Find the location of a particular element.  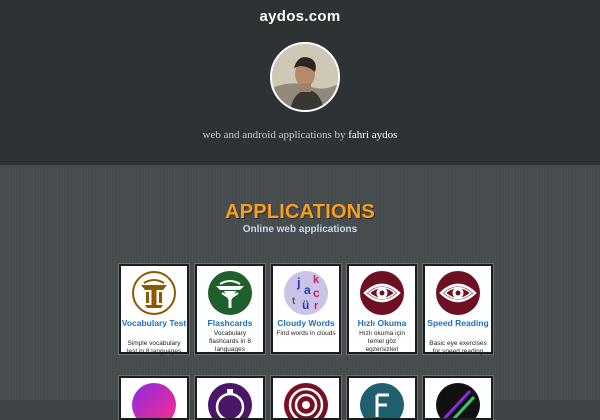

avatar is located at coordinates (305, 77).